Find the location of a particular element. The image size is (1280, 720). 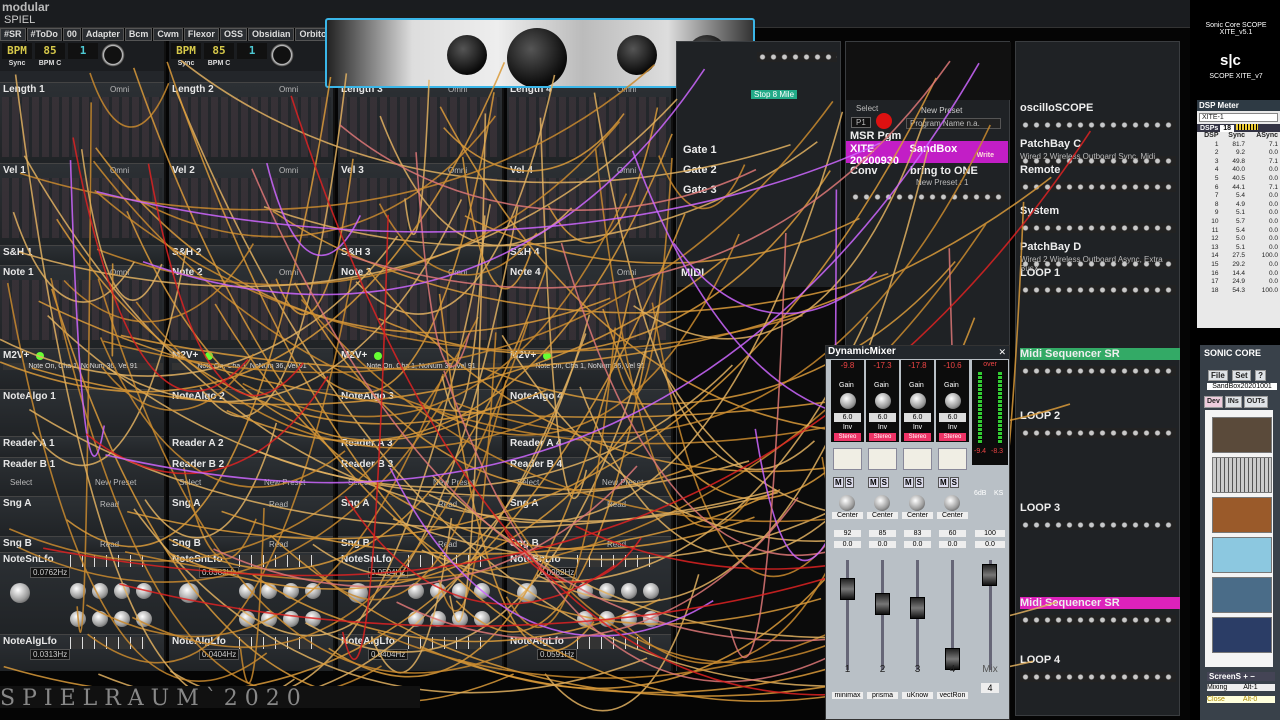

select-label: Select is located at coordinates (867, 108).